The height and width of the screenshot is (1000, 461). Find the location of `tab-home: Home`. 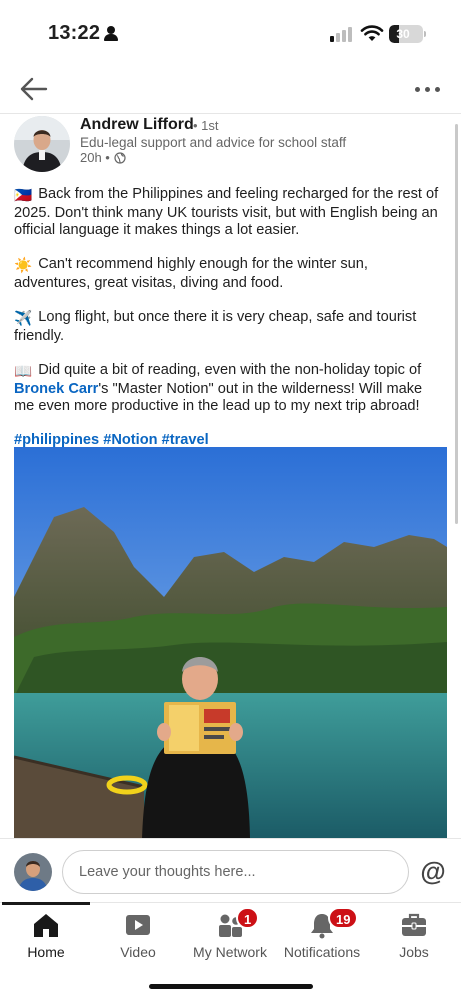

tab-home: Home is located at coordinates (46, 938).